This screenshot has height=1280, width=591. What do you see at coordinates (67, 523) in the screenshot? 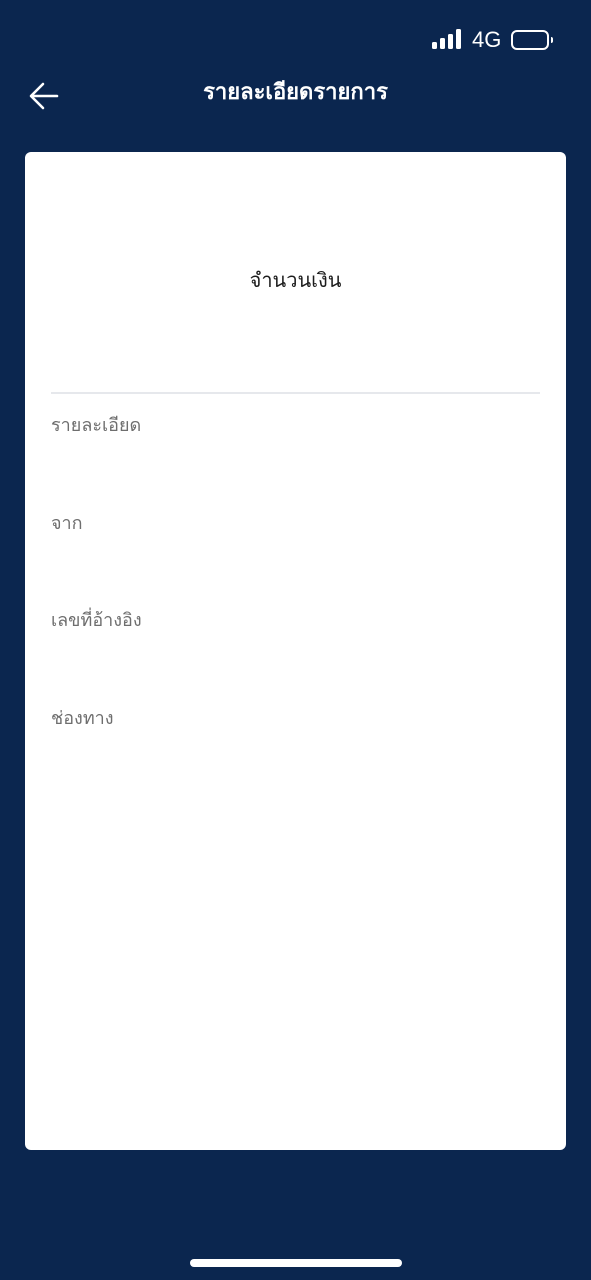
I see `from-label: จาก` at bounding box center [67, 523].